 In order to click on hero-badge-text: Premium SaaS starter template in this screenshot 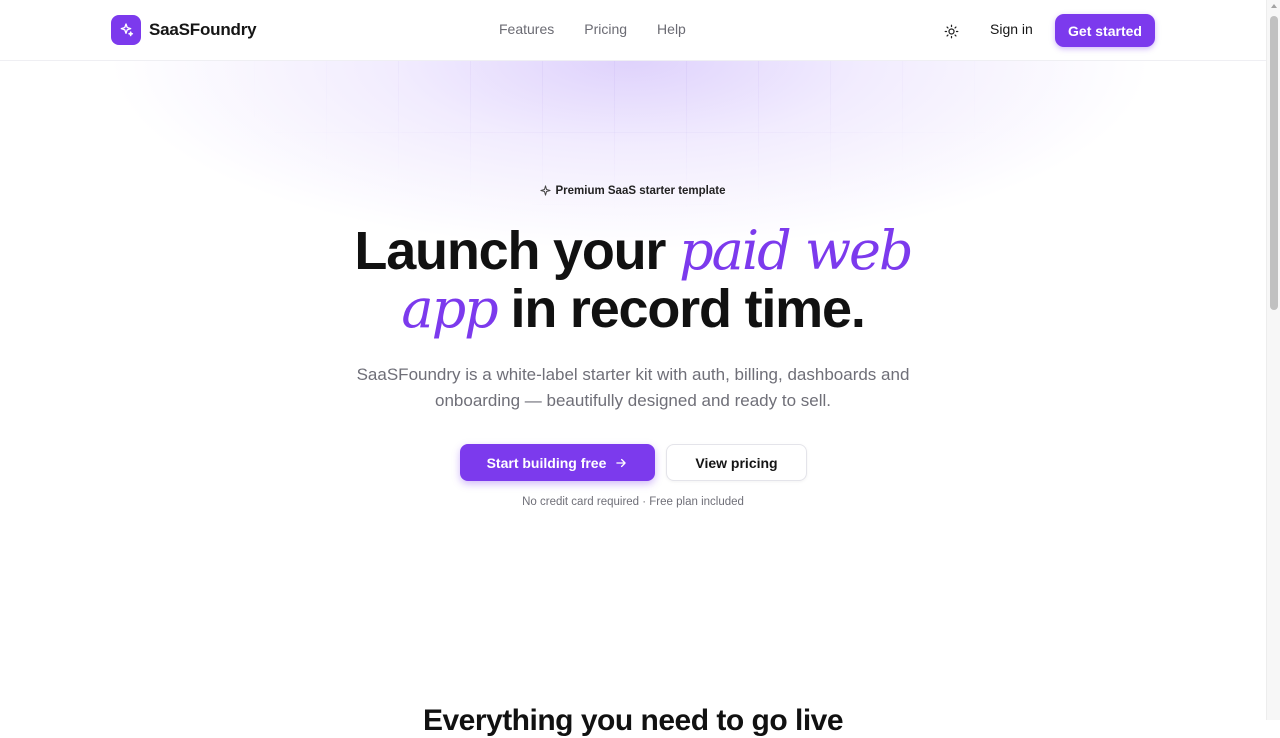, I will do `click(640, 191)`.